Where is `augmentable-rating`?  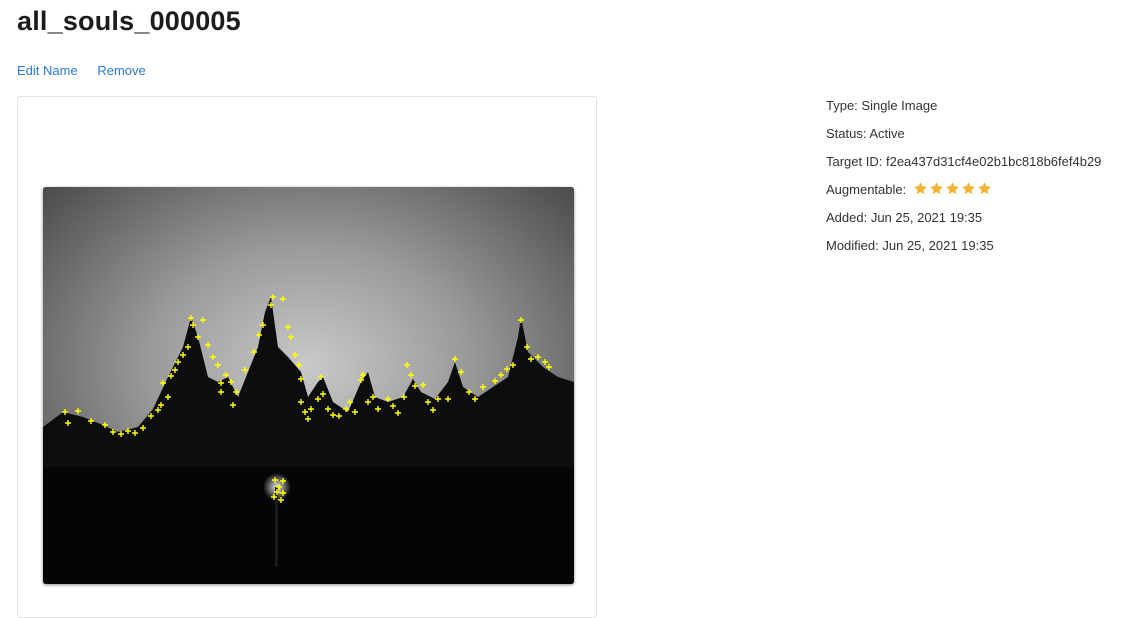 augmentable-rating is located at coordinates (953, 191).